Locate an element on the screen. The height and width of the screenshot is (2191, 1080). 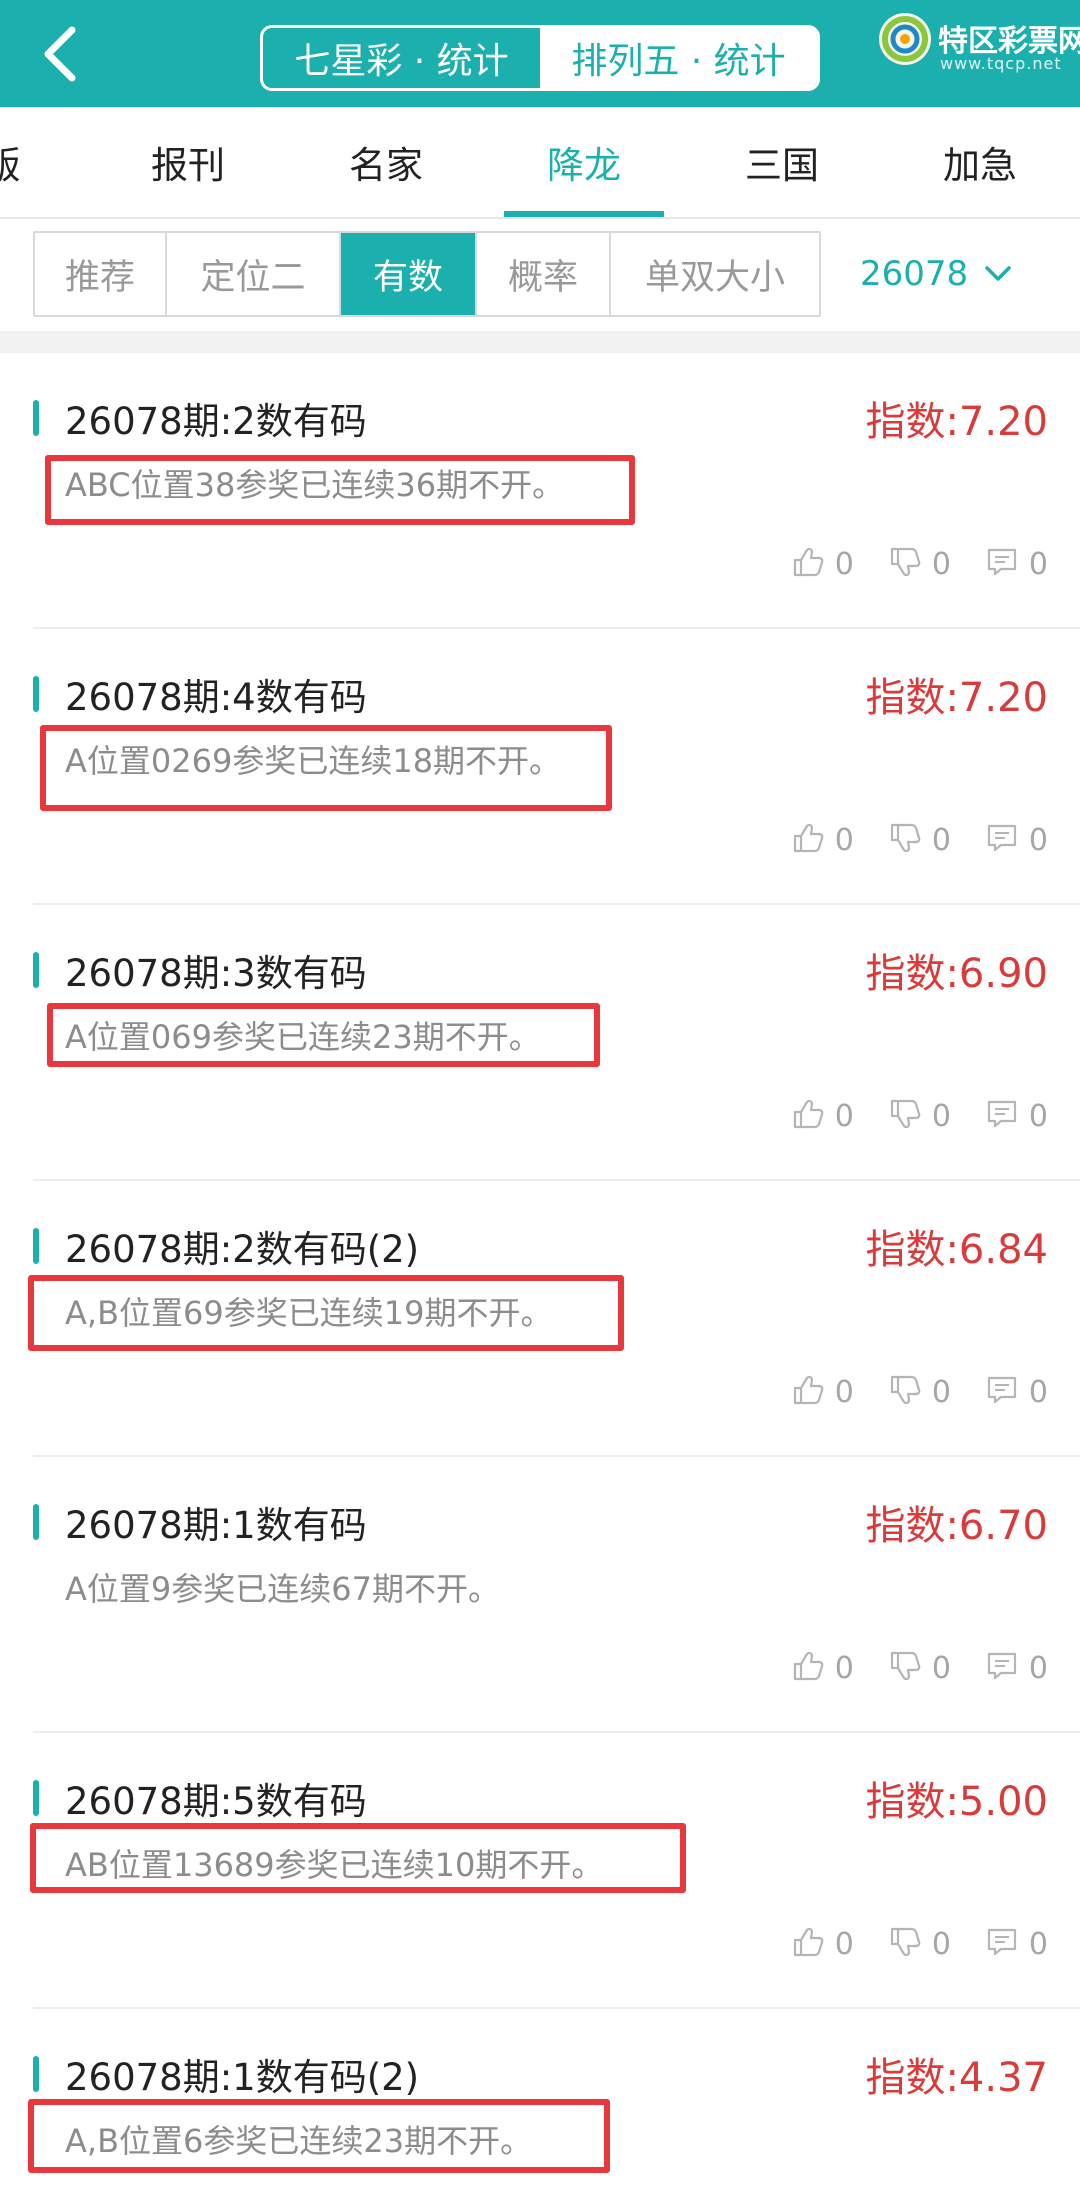
back-button is located at coordinates (60, 54).